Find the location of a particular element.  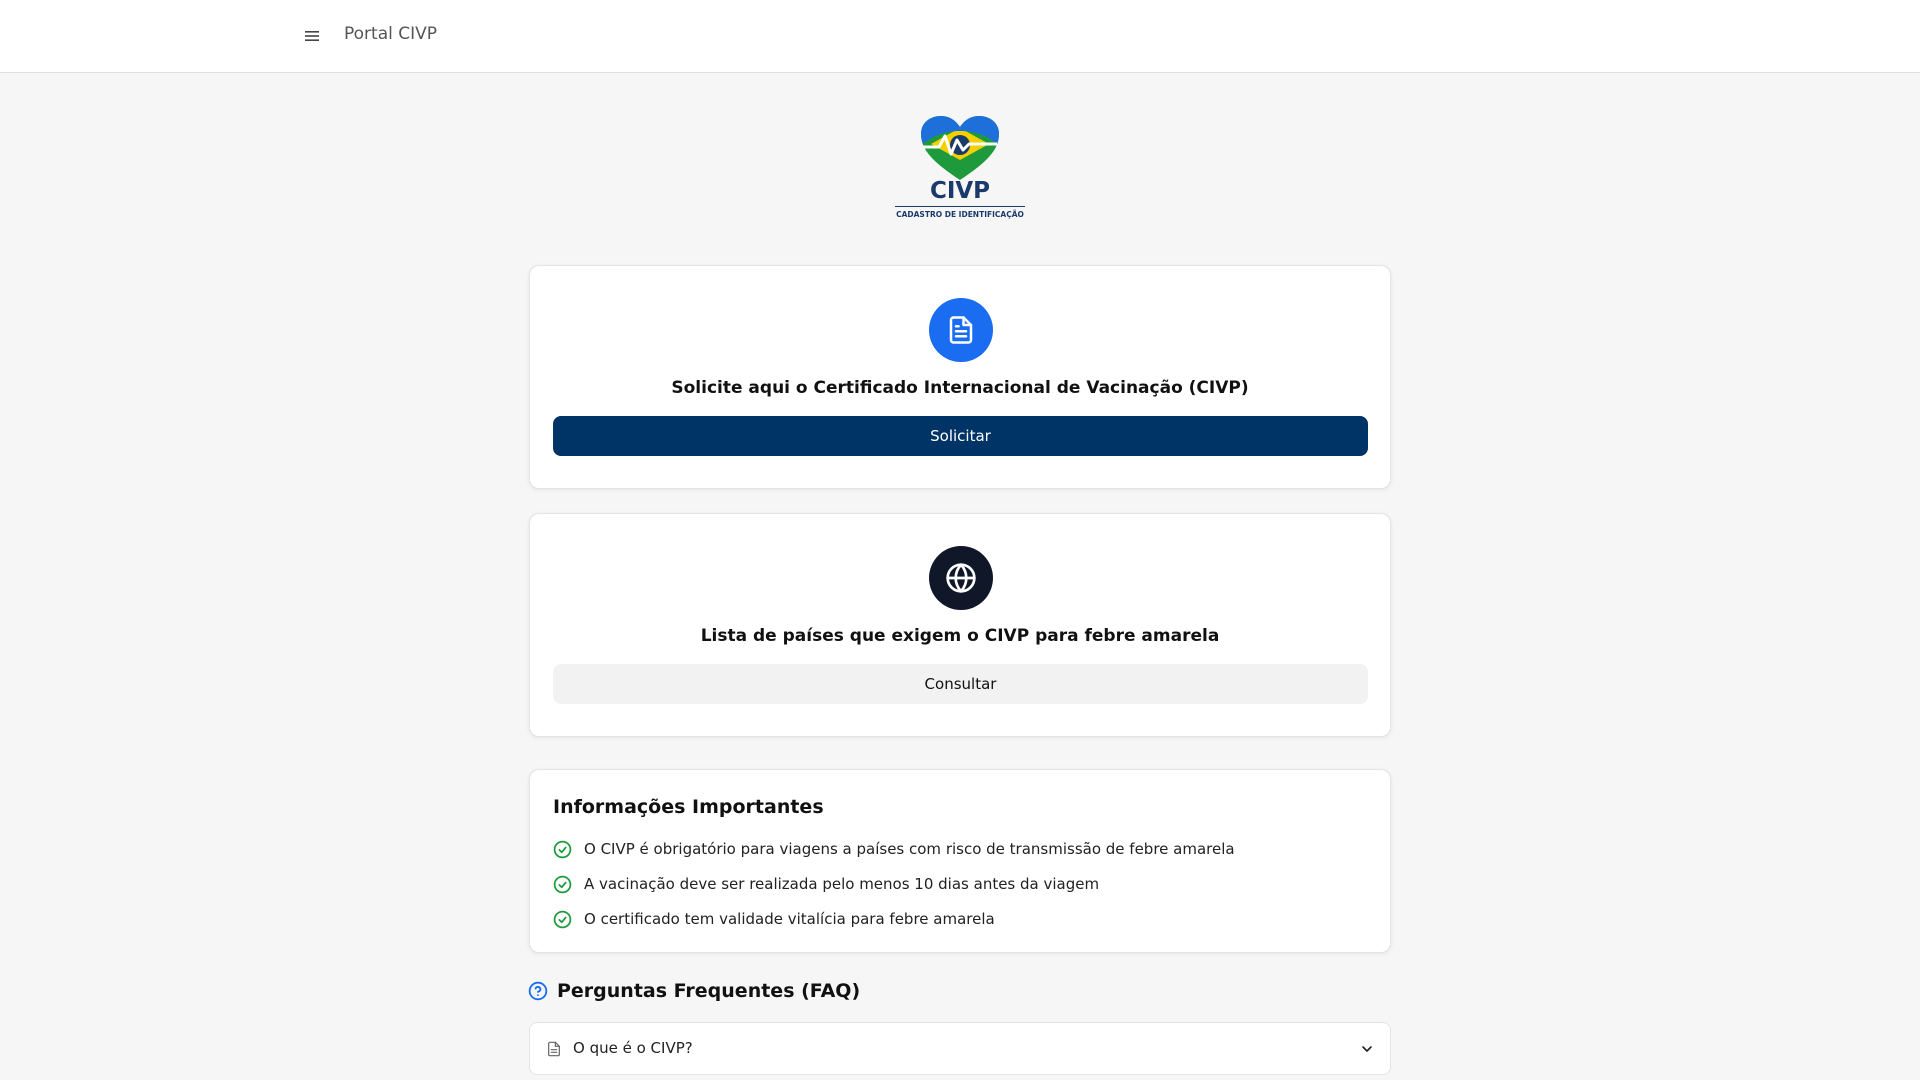

globe-icon is located at coordinates (961, 578).